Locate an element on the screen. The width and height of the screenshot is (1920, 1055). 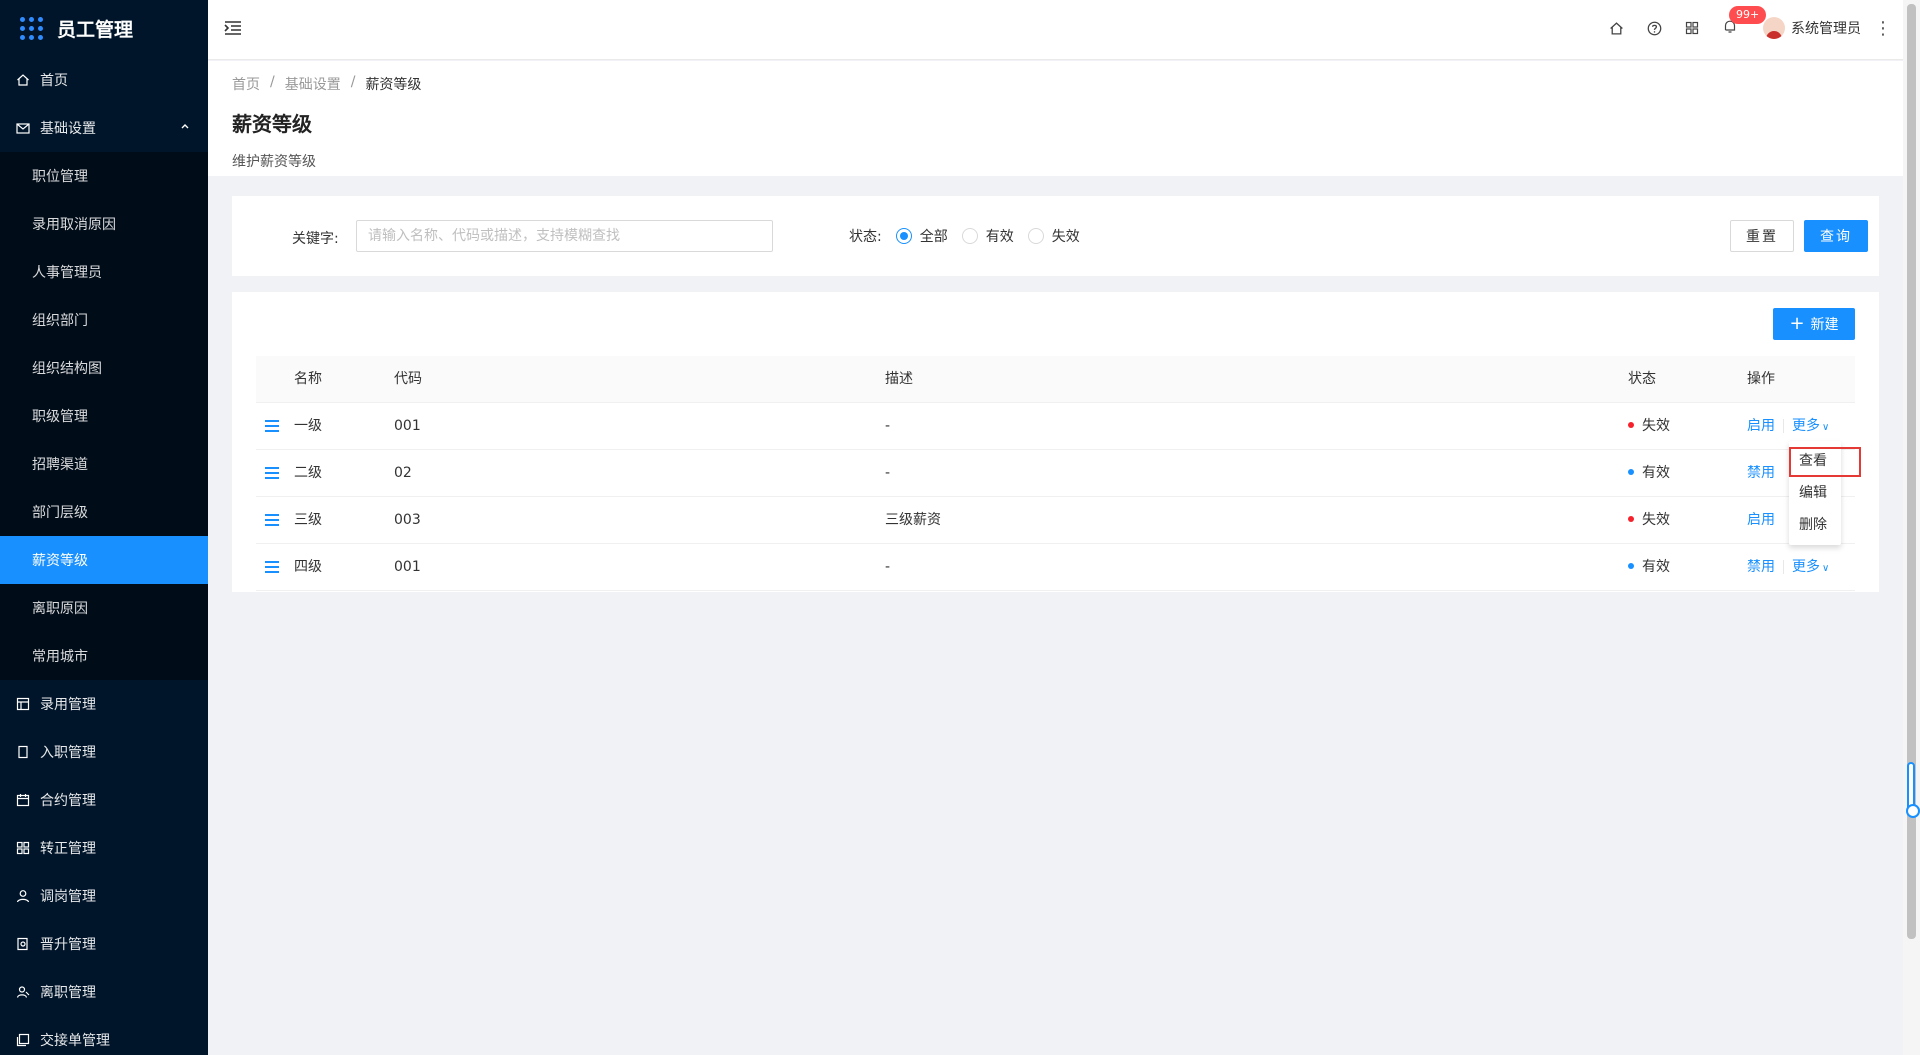
notification-badge: 99+ is located at coordinates (1748, 15).